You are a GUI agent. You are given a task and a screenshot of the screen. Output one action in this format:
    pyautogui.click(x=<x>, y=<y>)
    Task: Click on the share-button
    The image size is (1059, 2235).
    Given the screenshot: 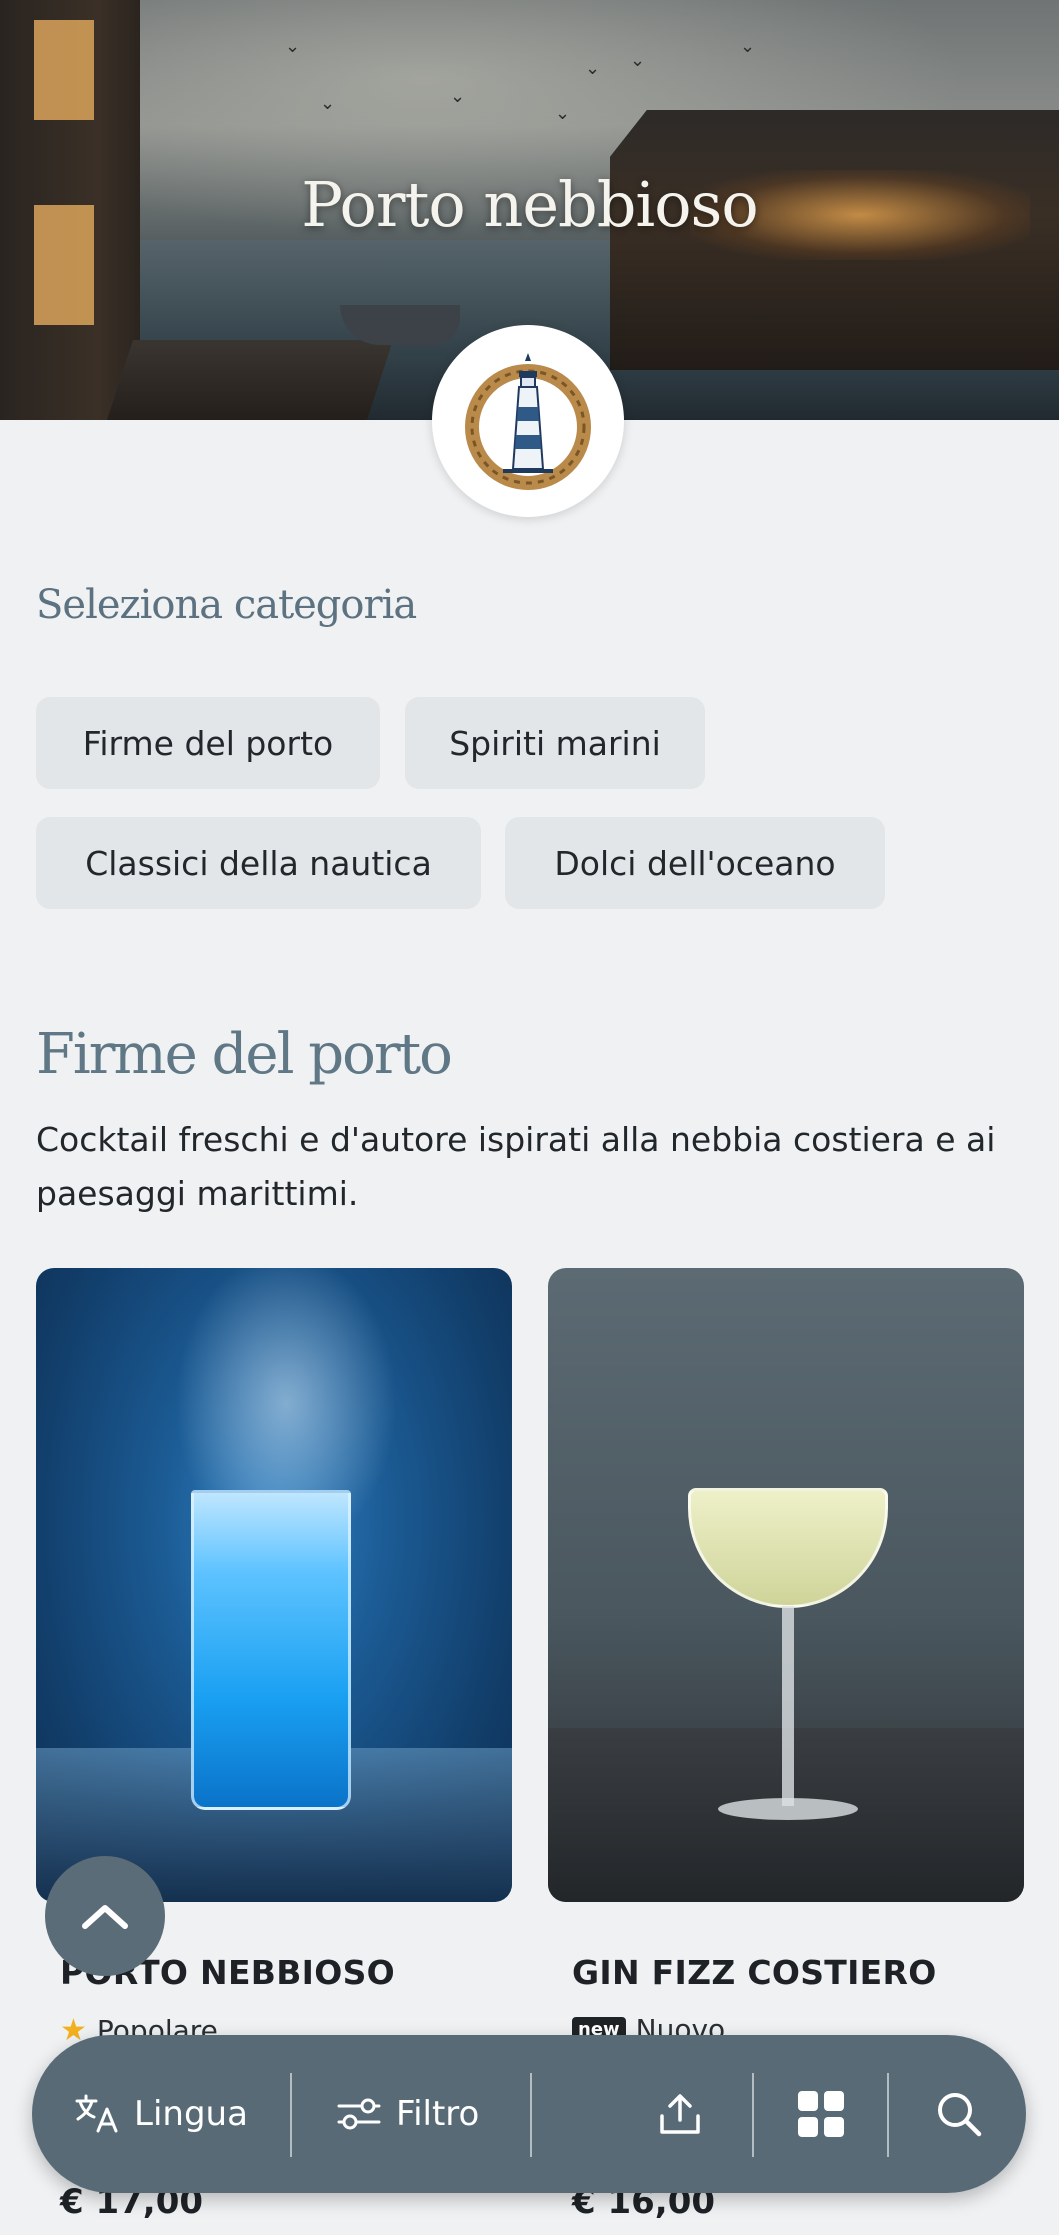 What is the action you would take?
    pyautogui.click(x=680, y=2114)
    